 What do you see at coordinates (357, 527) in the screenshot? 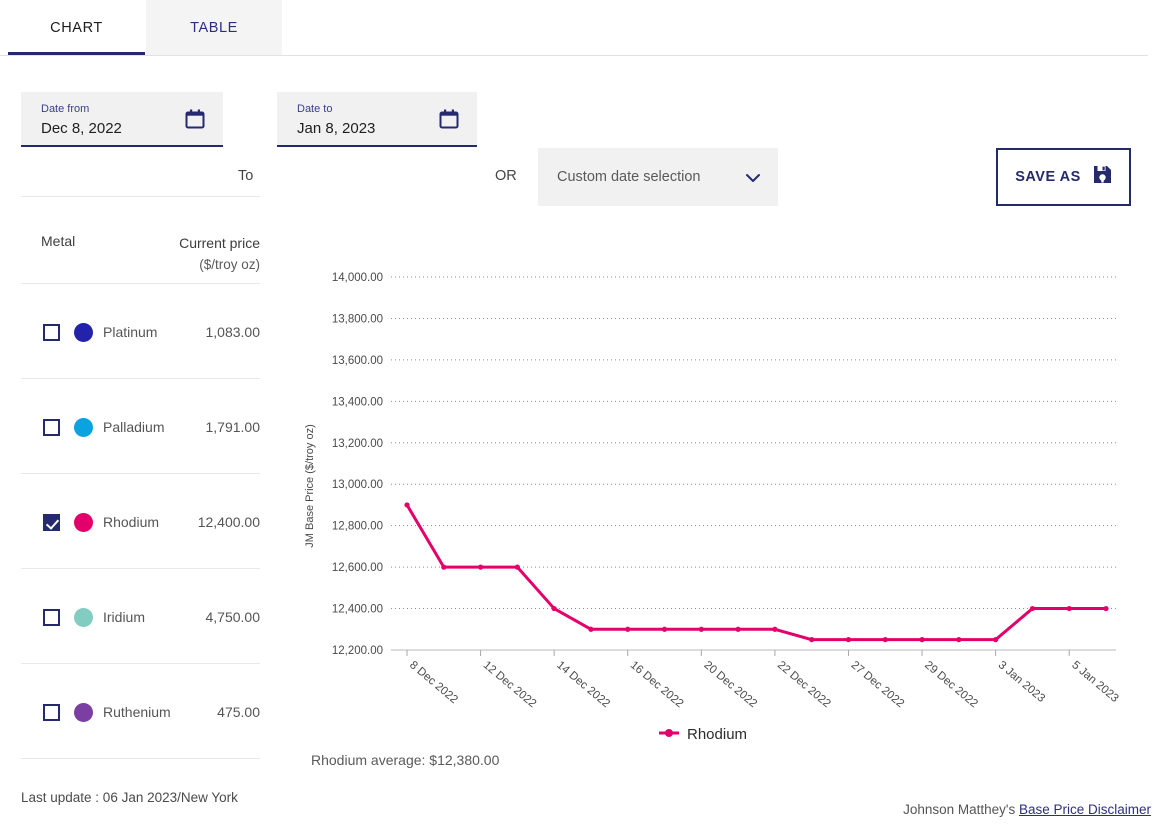
I see `svg-text: 12,800.00` at bounding box center [357, 527].